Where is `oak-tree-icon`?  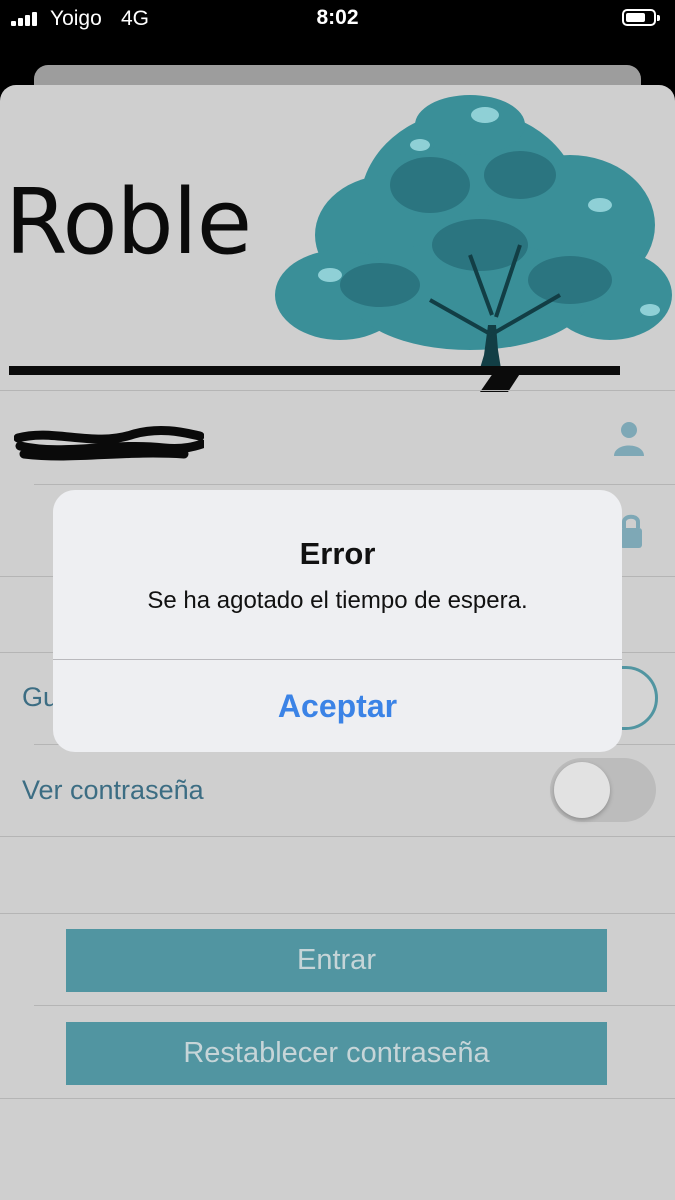 oak-tree-icon is located at coordinates (473, 235).